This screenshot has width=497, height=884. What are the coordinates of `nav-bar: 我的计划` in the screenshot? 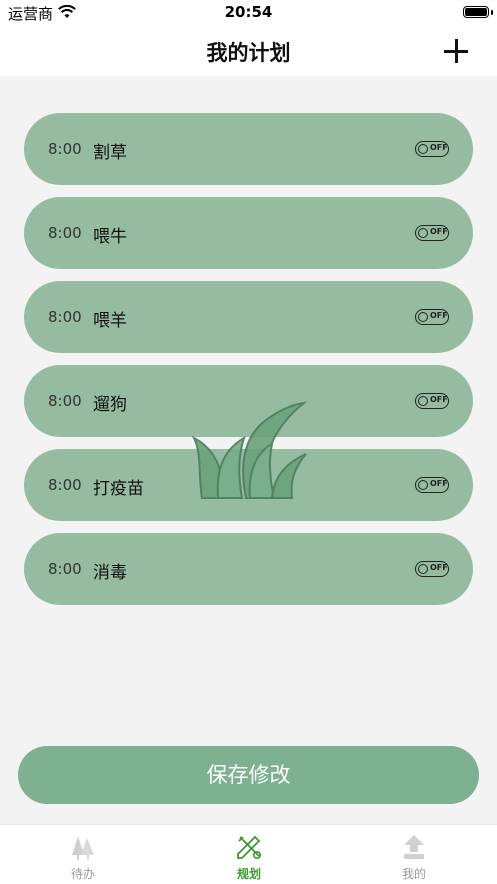 It's located at (248, 51).